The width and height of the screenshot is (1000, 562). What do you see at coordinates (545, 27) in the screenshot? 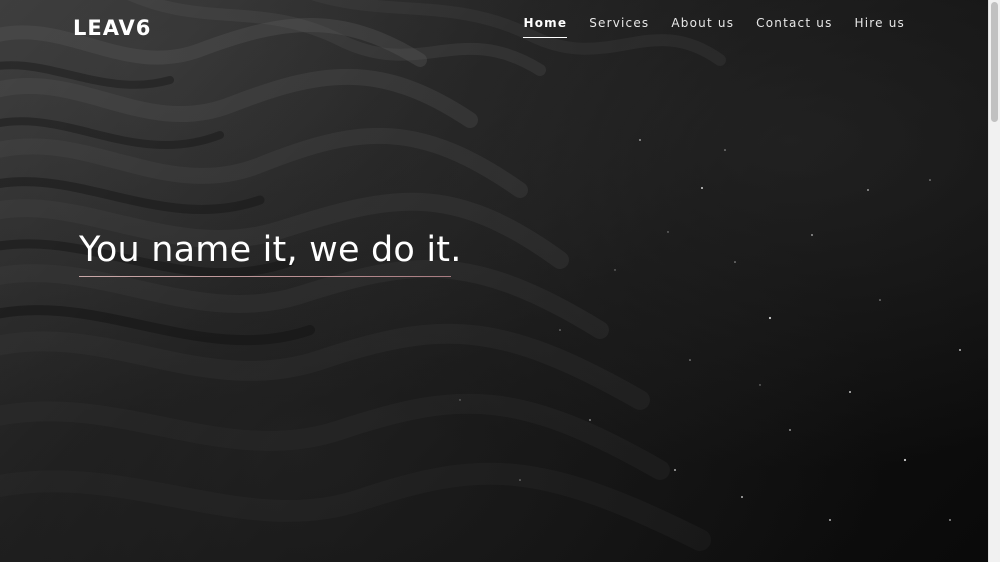
I see `nav-item-home: Home` at bounding box center [545, 27].